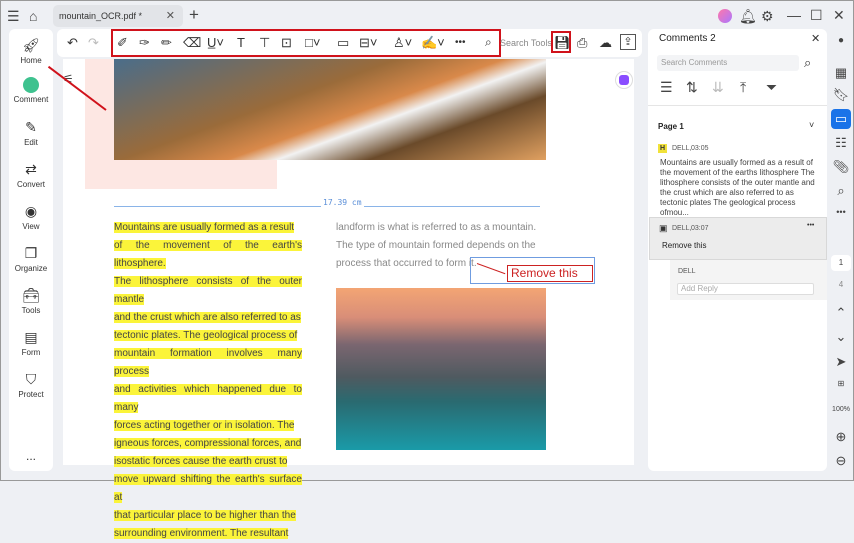 This screenshot has width=854, height=543. I want to click on bookmark-icon: 🔖︎, so click(841, 95).